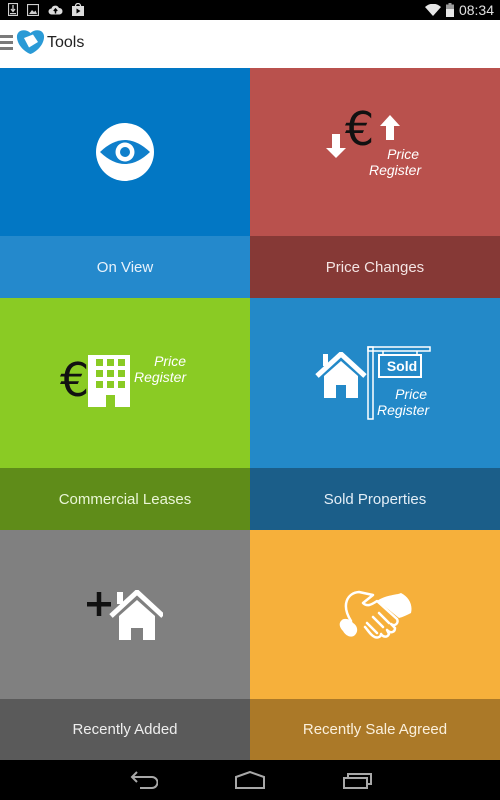 This screenshot has height=800, width=500. Describe the element at coordinates (6, 44) in the screenshot. I see `hamburger-menu-icon` at that location.